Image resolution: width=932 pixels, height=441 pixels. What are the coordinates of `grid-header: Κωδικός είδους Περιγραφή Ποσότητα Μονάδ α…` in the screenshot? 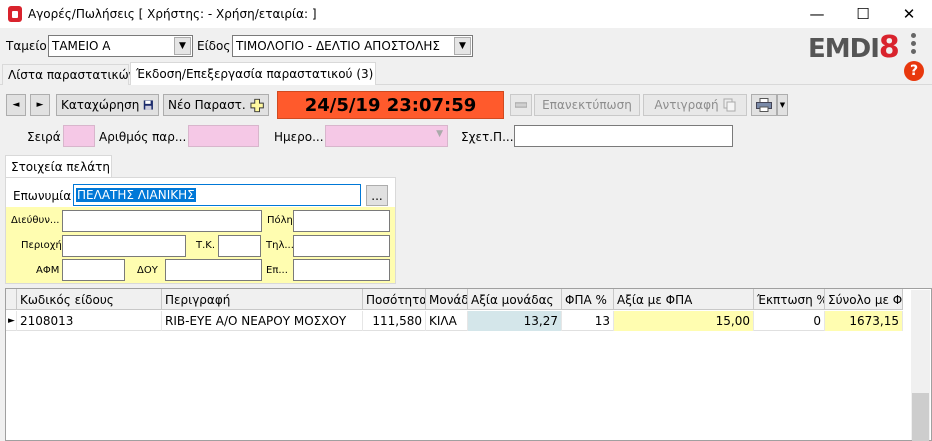 It's located at (454, 299).